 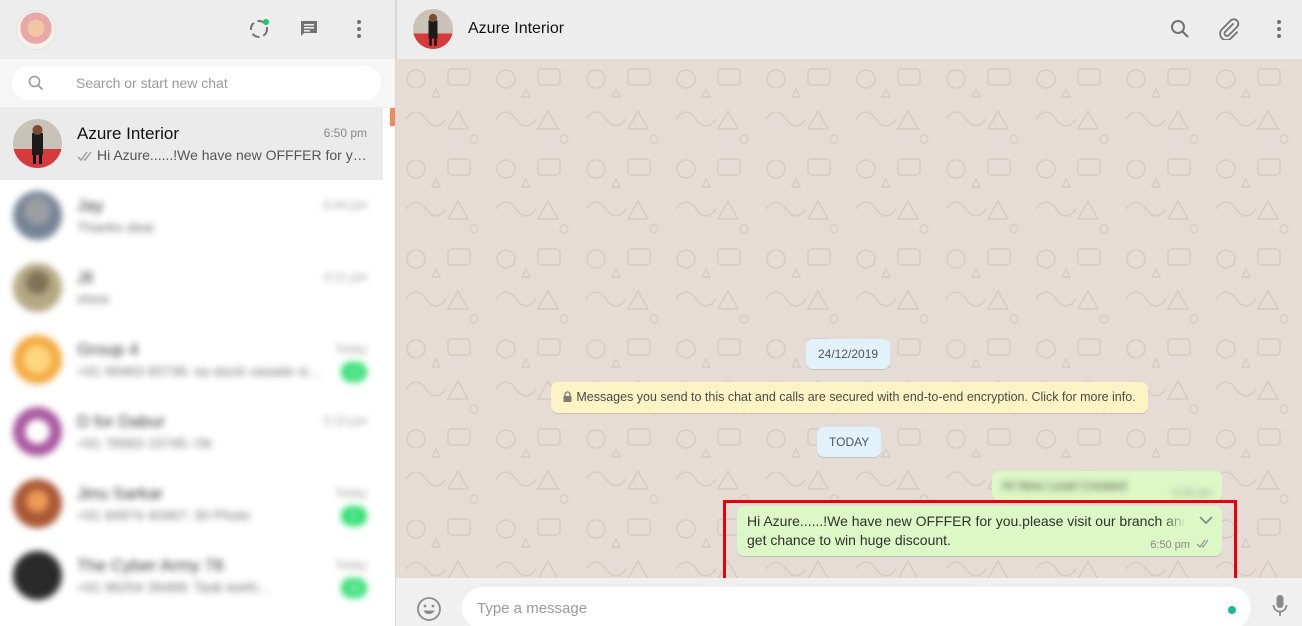 What do you see at coordinates (849, 29) in the screenshot?
I see `conversation-header: Azure Interior` at bounding box center [849, 29].